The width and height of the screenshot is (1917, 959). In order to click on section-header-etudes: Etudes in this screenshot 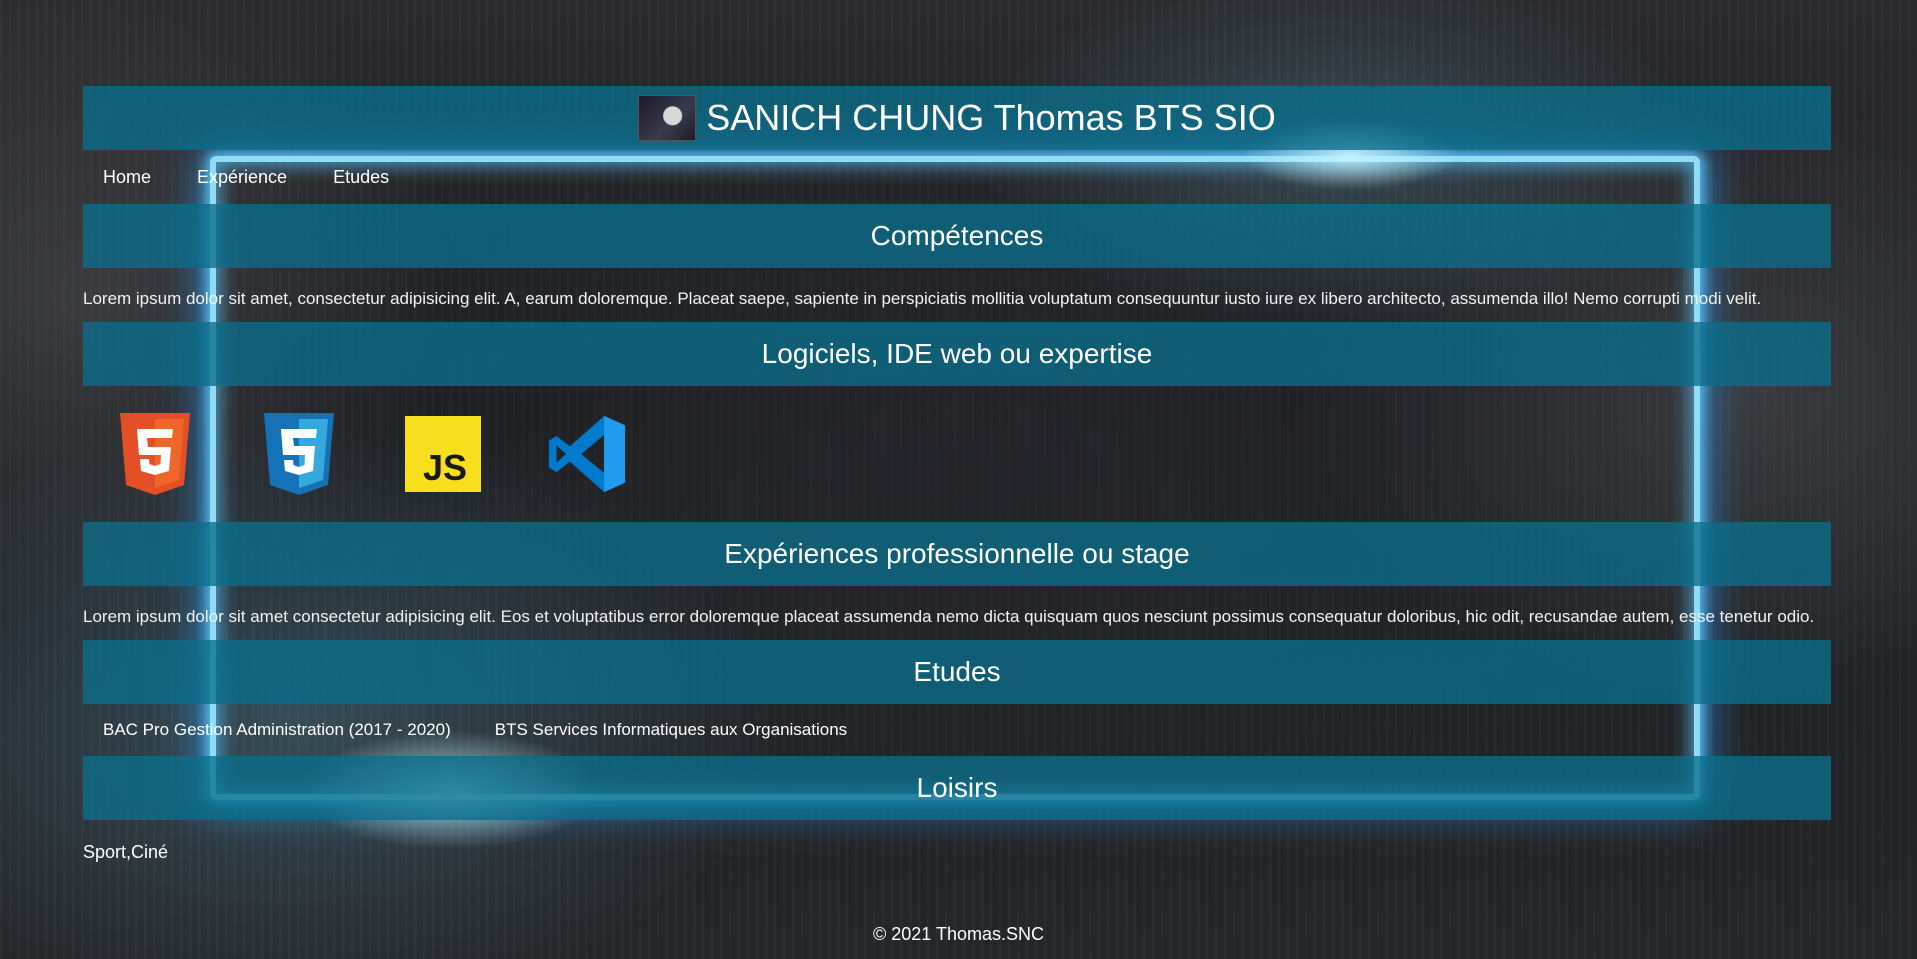, I will do `click(957, 672)`.